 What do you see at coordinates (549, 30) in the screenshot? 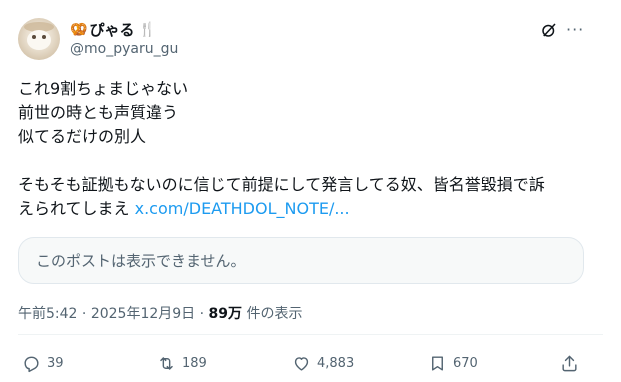
I see `grok-icon` at bounding box center [549, 30].